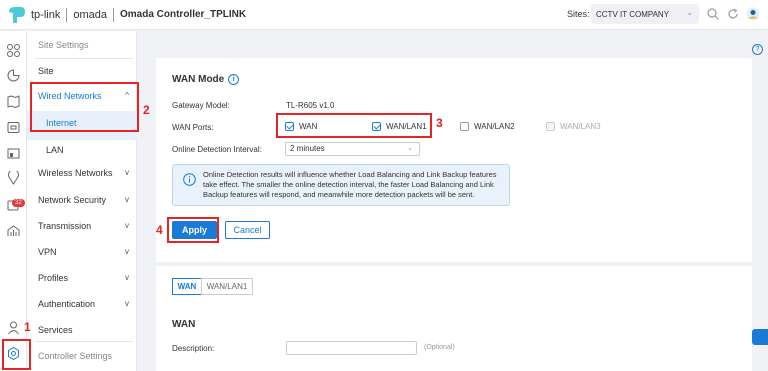  Describe the element at coordinates (67, 304) in the screenshot. I see `menu-item-label: Authentication` at that location.